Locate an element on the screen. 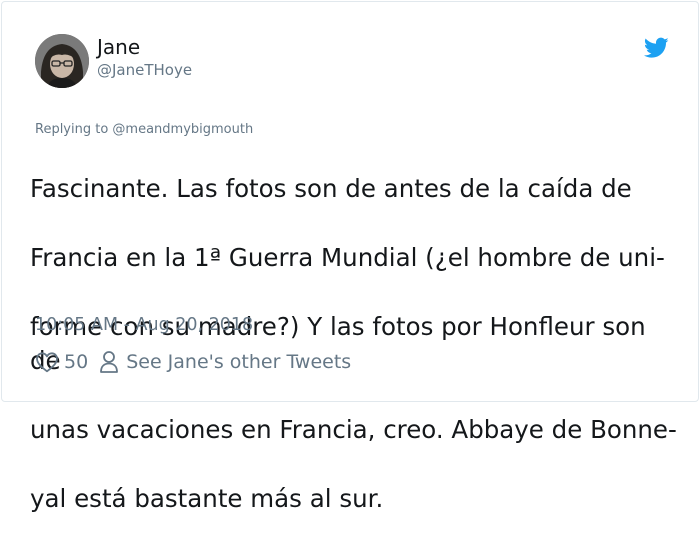  tweet-text-line: yal está bastante más al sur. is located at coordinates (207, 499).